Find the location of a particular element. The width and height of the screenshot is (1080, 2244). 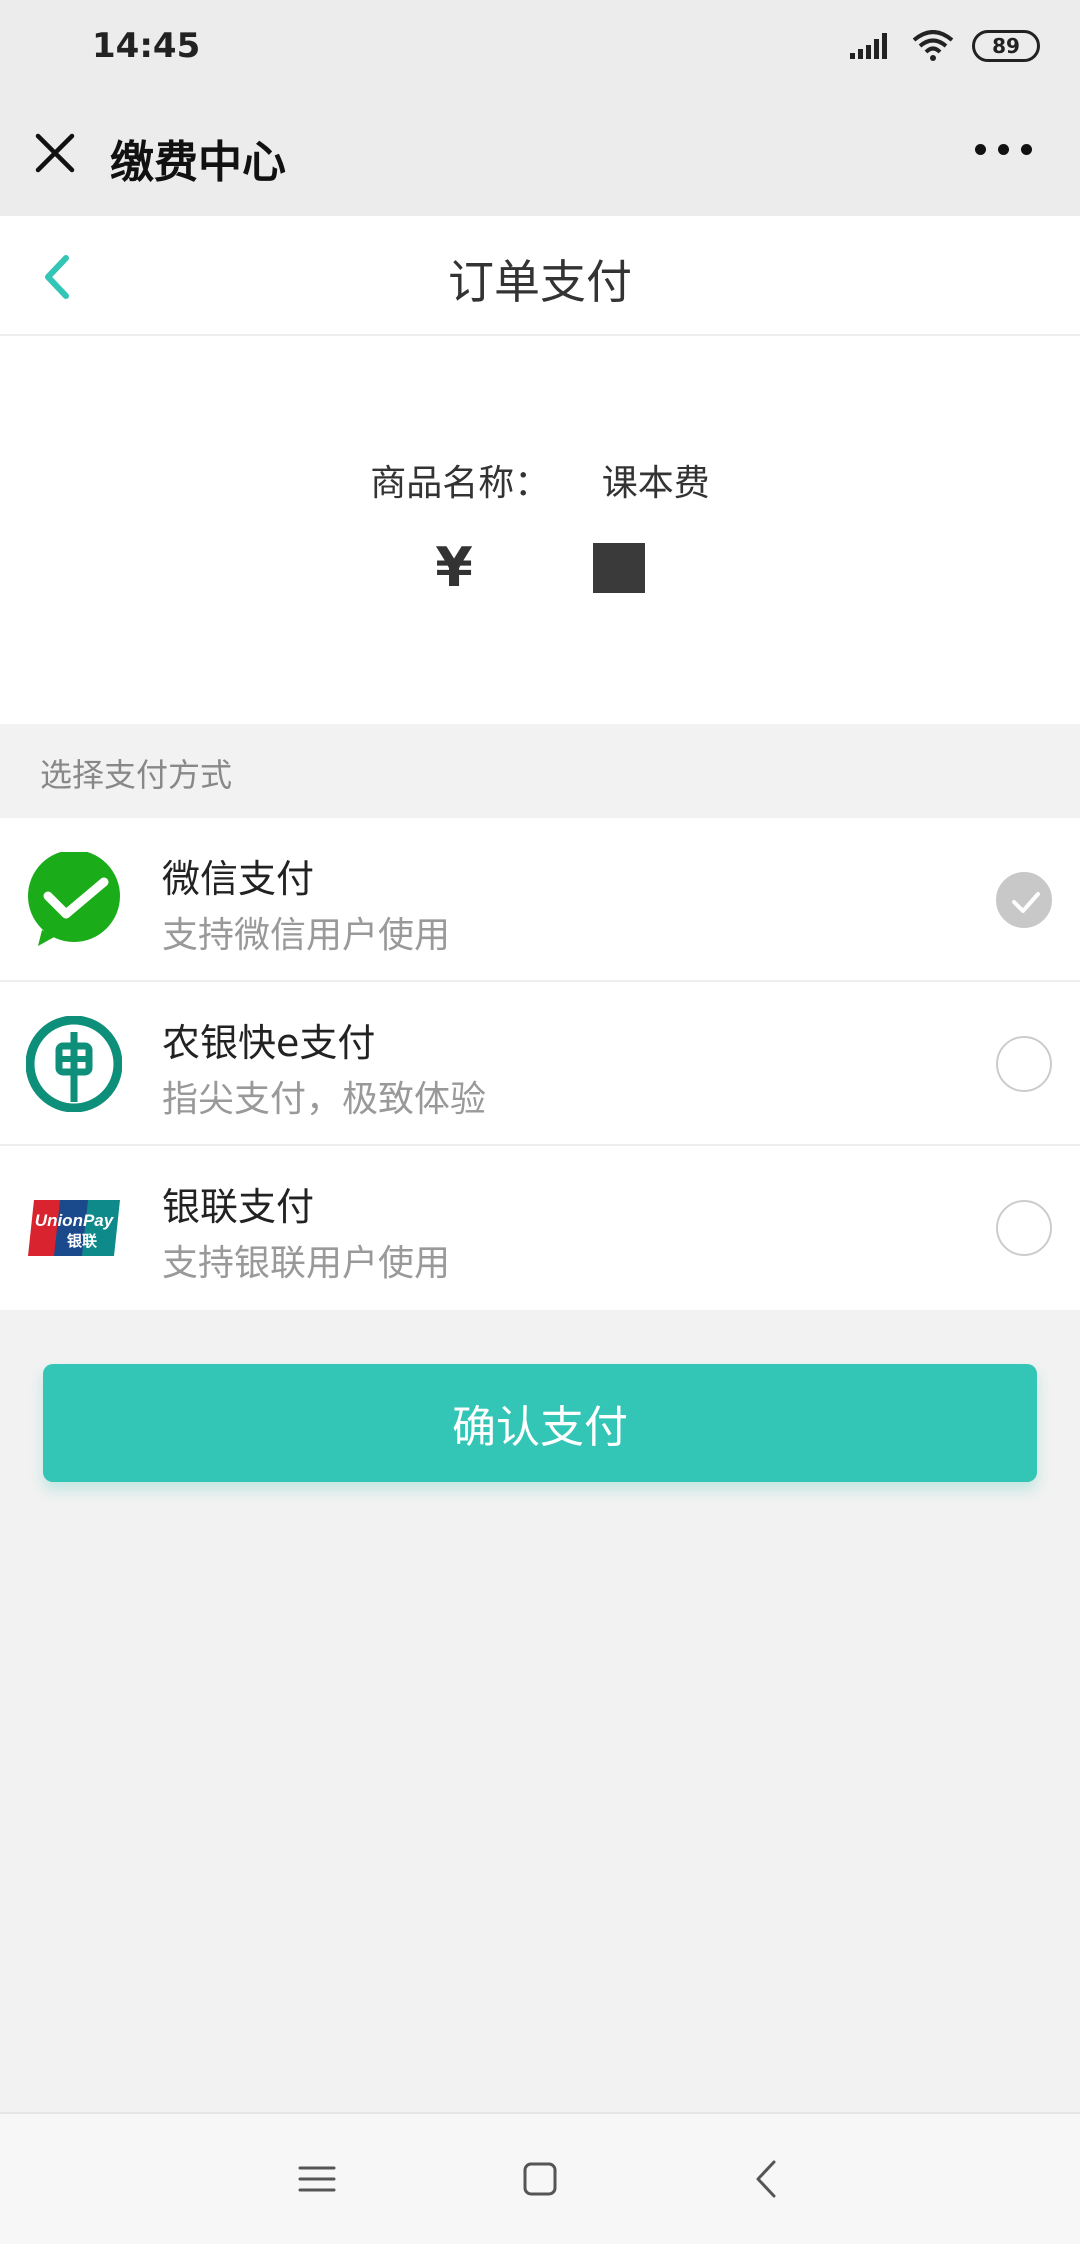

more-options-icon is located at coordinates (1003, 149).